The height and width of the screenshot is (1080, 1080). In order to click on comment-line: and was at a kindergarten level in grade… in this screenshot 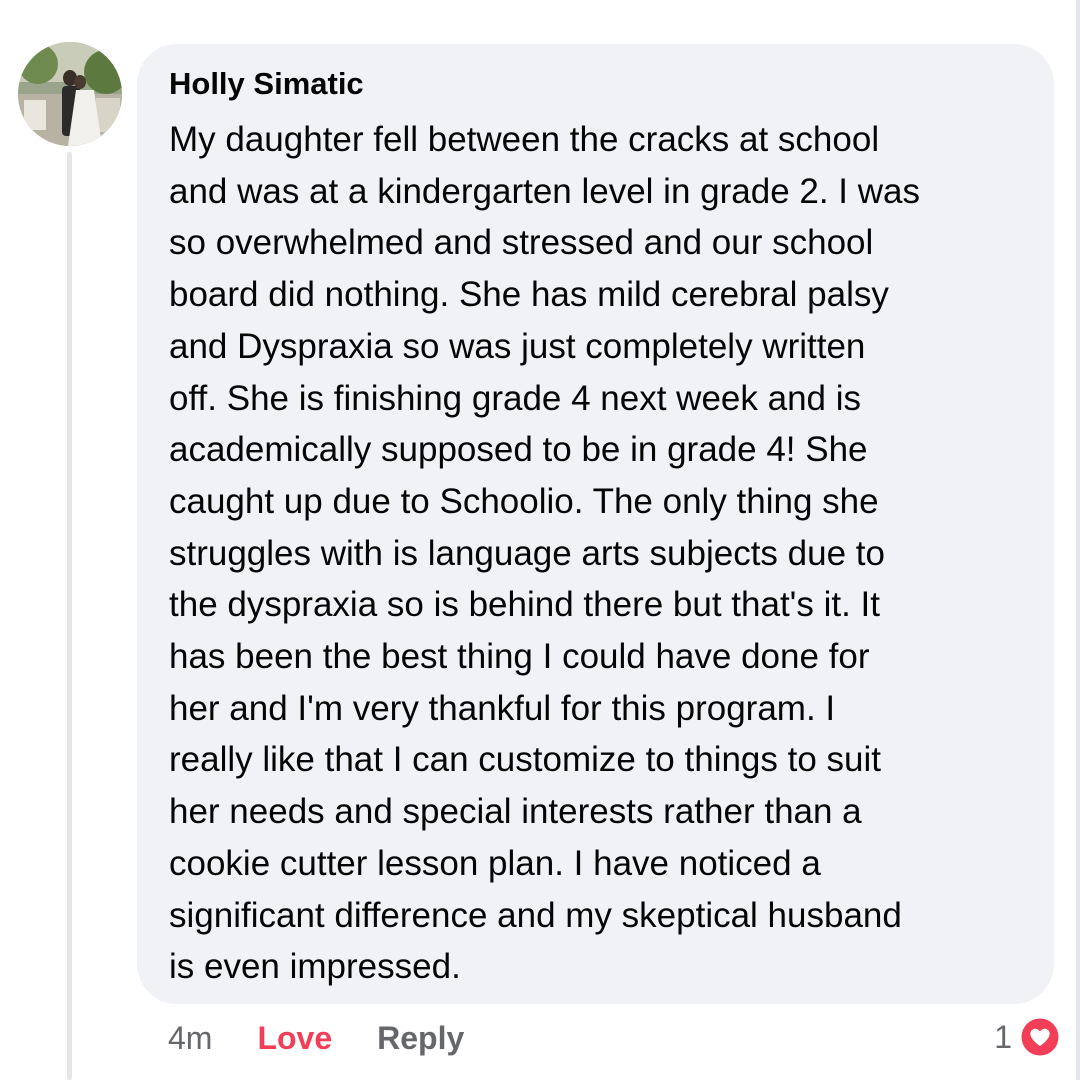, I will do `click(544, 191)`.